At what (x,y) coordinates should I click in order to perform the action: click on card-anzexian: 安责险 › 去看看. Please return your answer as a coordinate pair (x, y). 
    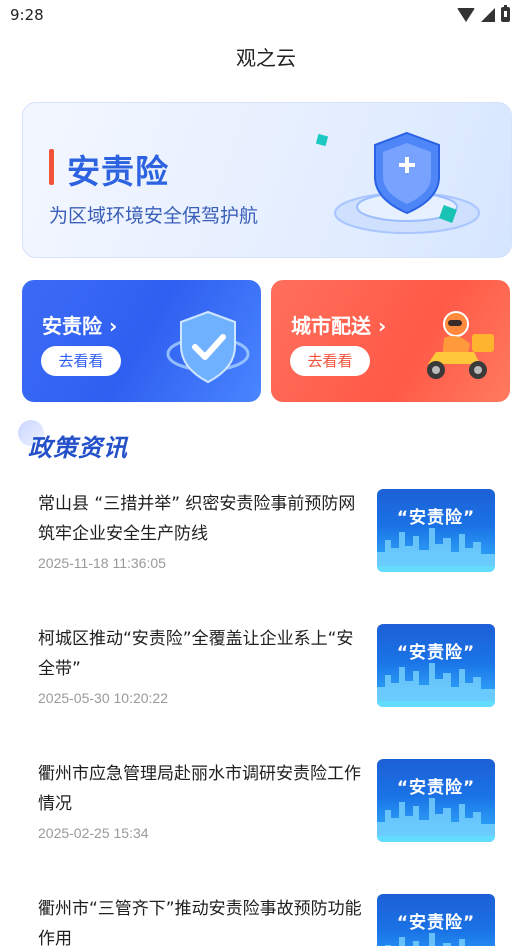
    Looking at the image, I should click on (141, 341).